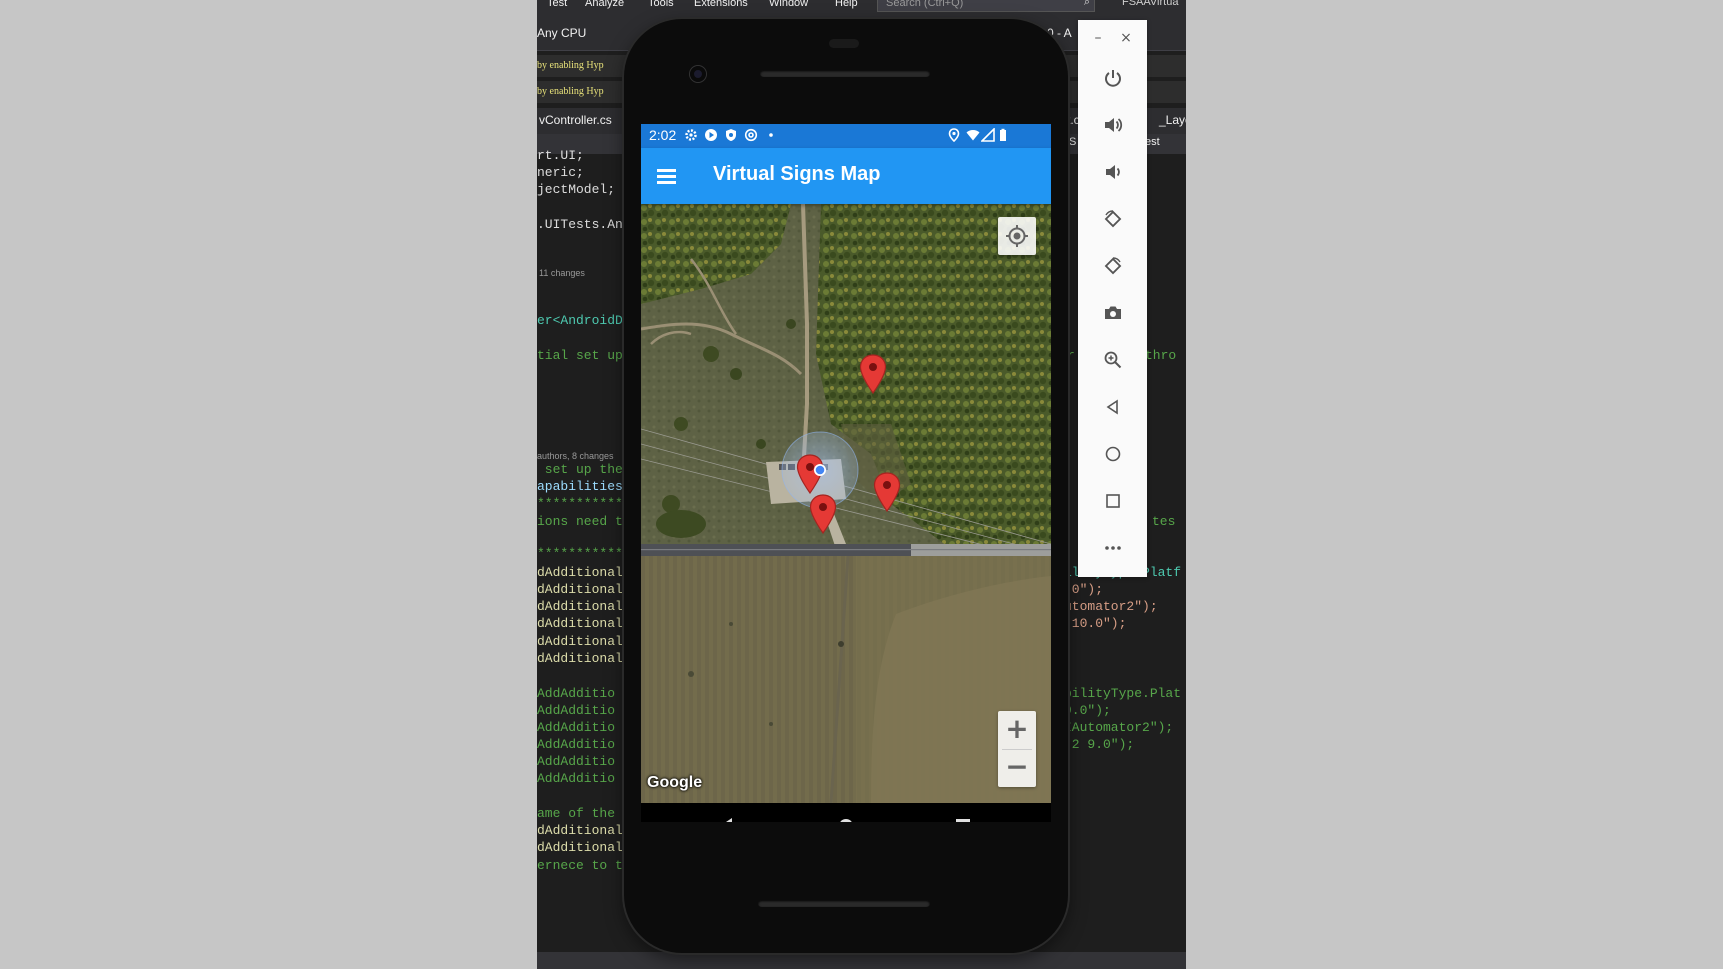 Image resolution: width=1723 pixels, height=969 pixels. I want to click on hamburger-menu-button, so click(665, 176).